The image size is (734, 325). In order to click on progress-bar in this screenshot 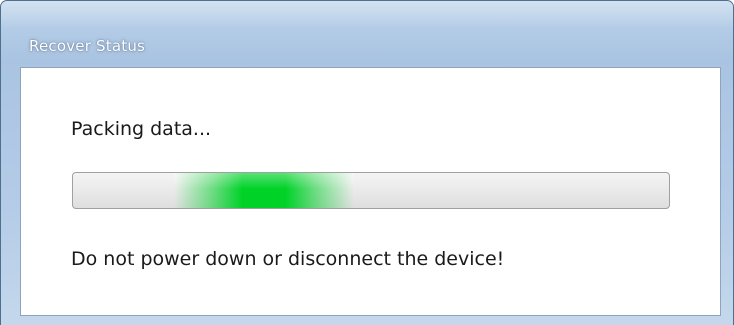, I will do `click(371, 190)`.